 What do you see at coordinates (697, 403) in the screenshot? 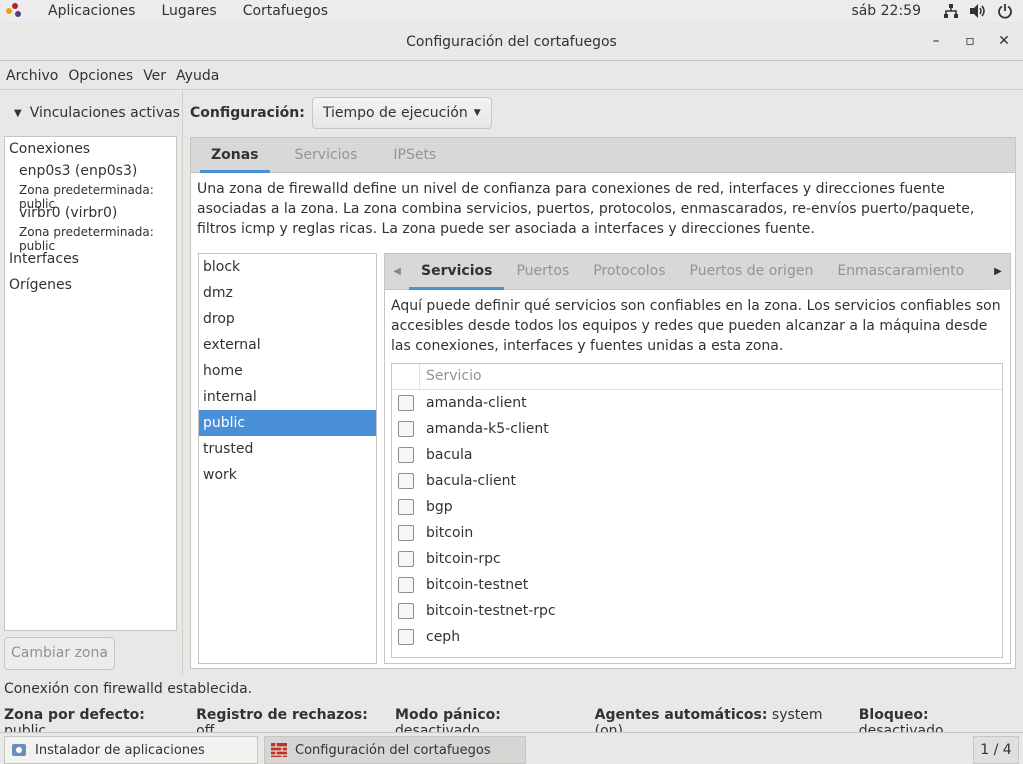
I see `service-row: amanda-client` at bounding box center [697, 403].